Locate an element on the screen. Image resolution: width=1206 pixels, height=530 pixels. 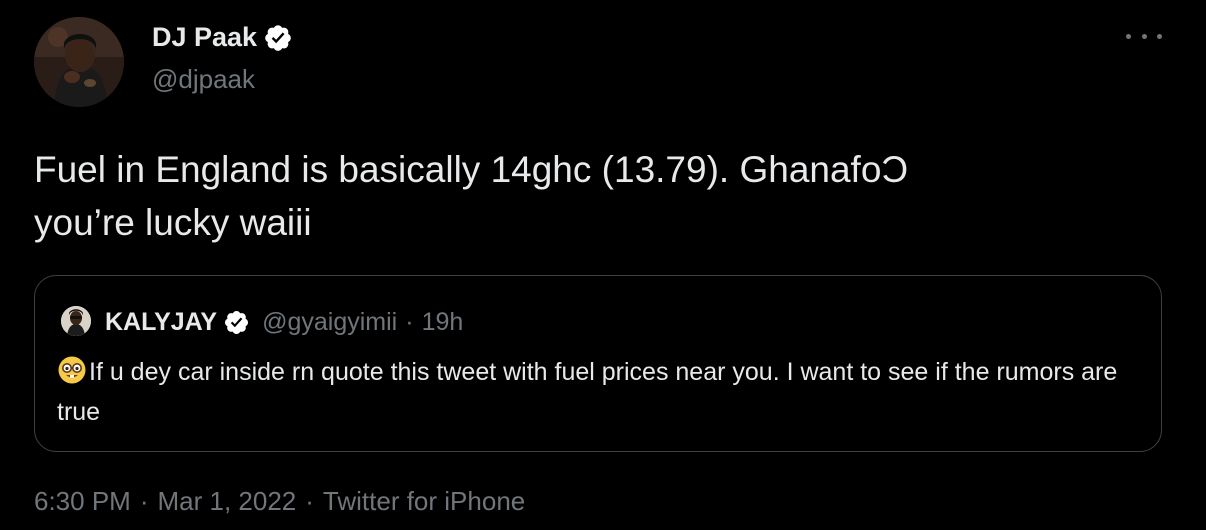
author-handle: @djpaak is located at coordinates (203, 79).